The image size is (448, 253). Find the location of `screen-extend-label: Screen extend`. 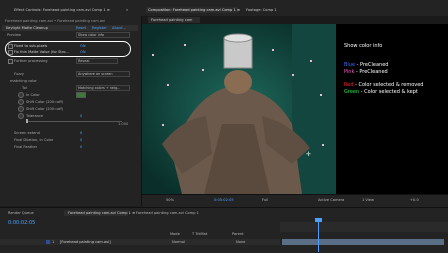

screen-extend-label: Screen extend is located at coordinates (27, 133).